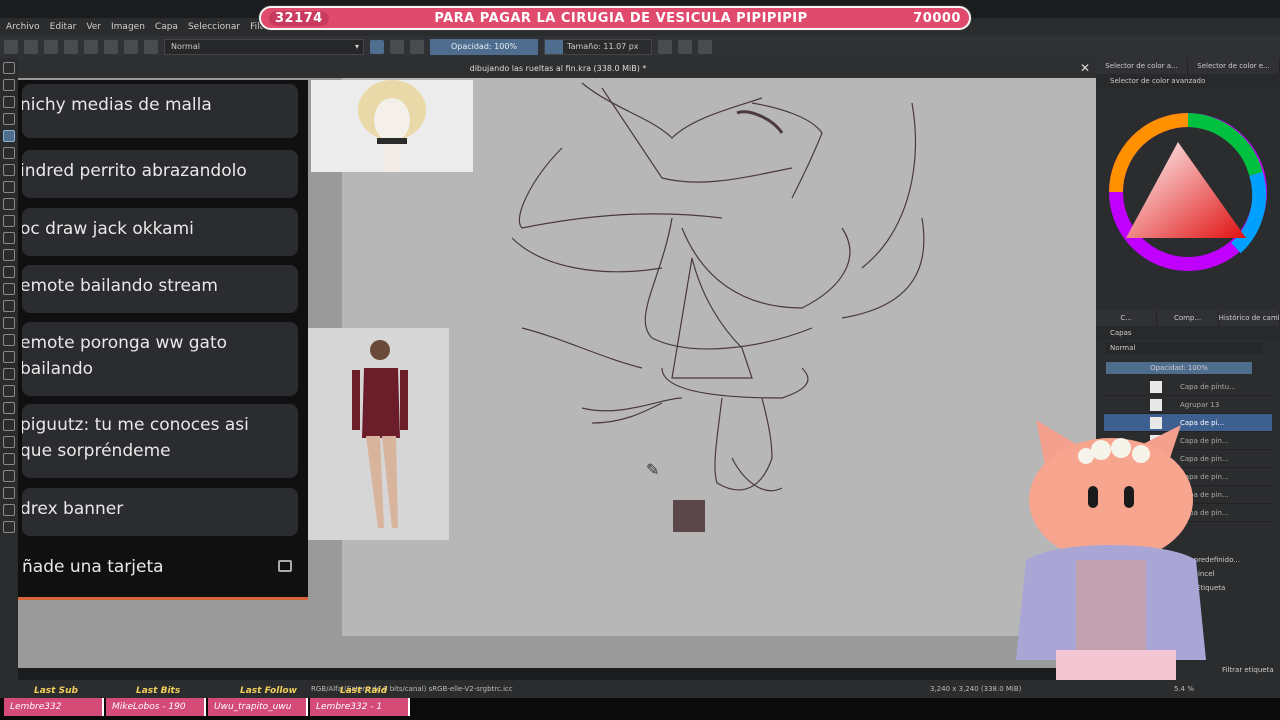 The image size is (1280, 720). Describe the element at coordinates (378, 434) in the screenshot. I see `reference-image-model` at that location.